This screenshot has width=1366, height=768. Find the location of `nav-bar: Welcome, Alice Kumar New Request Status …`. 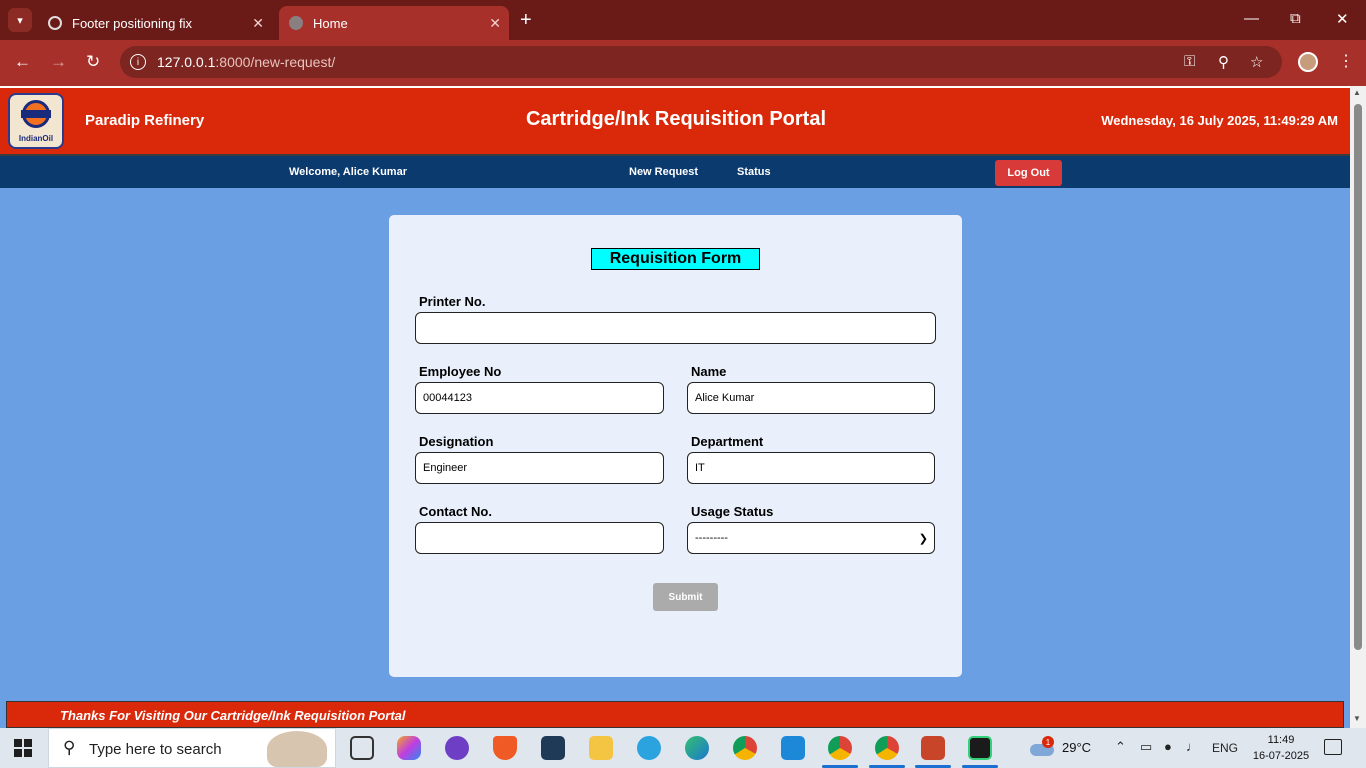

nav-bar: Welcome, Alice Kumar New Request Status … is located at coordinates (675, 172).